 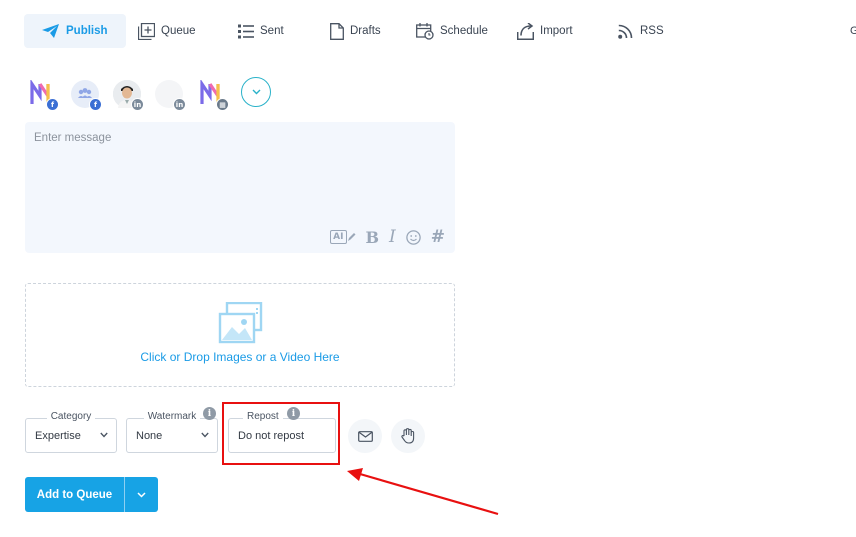 I want to click on category-value: Expertise, so click(x=58, y=436).